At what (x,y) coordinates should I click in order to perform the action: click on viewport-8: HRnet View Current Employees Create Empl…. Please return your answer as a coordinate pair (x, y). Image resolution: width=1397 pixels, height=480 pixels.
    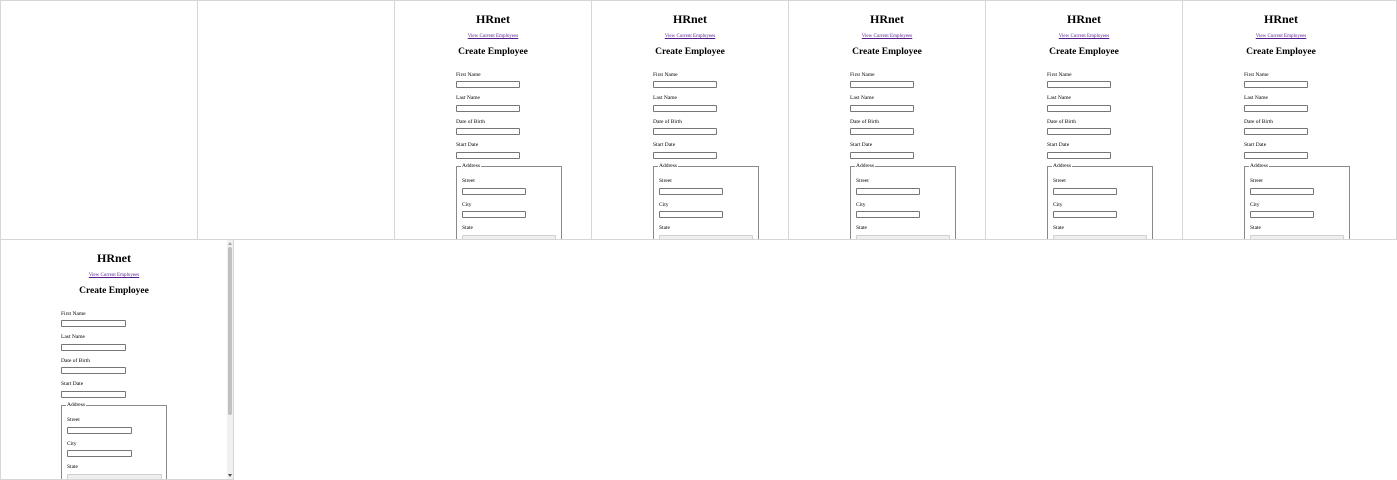
    Looking at the image, I should click on (117, 359).